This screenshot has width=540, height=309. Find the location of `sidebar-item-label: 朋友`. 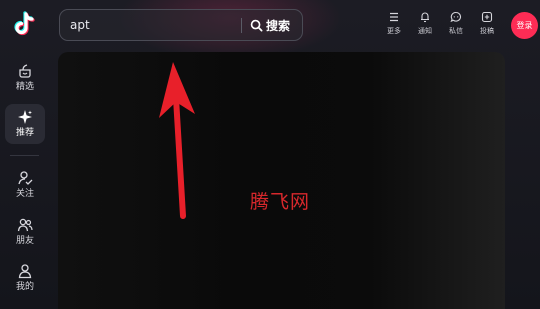

sidebar-item-label: 朋友 is located at coordinates (24, 241).